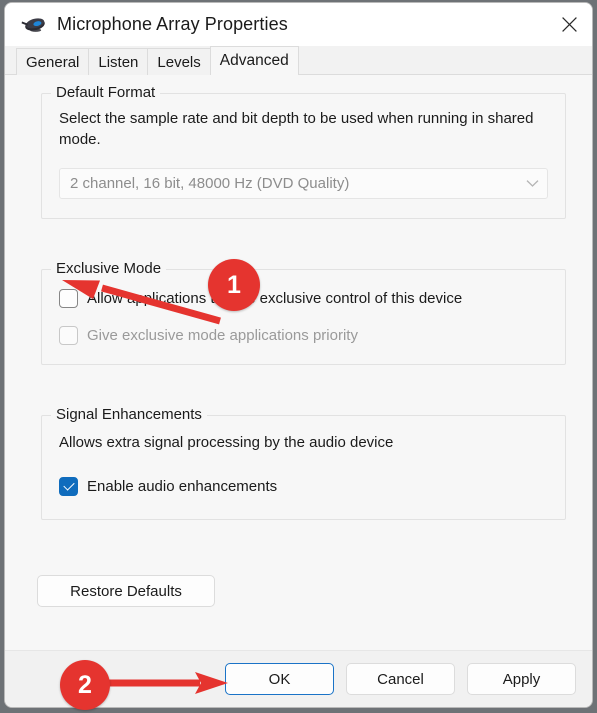 This screenshot has width=597, height=713. I want to click on tab-label: Advanced, so click(254, 60).